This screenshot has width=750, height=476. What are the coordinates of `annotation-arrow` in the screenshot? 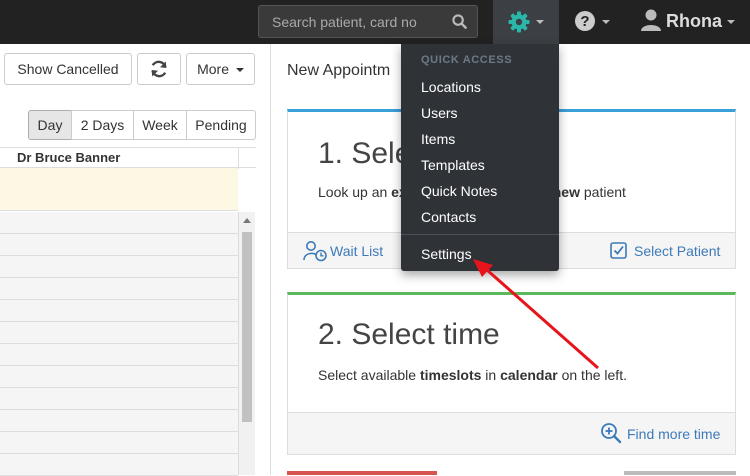 It's located at (536, 314).